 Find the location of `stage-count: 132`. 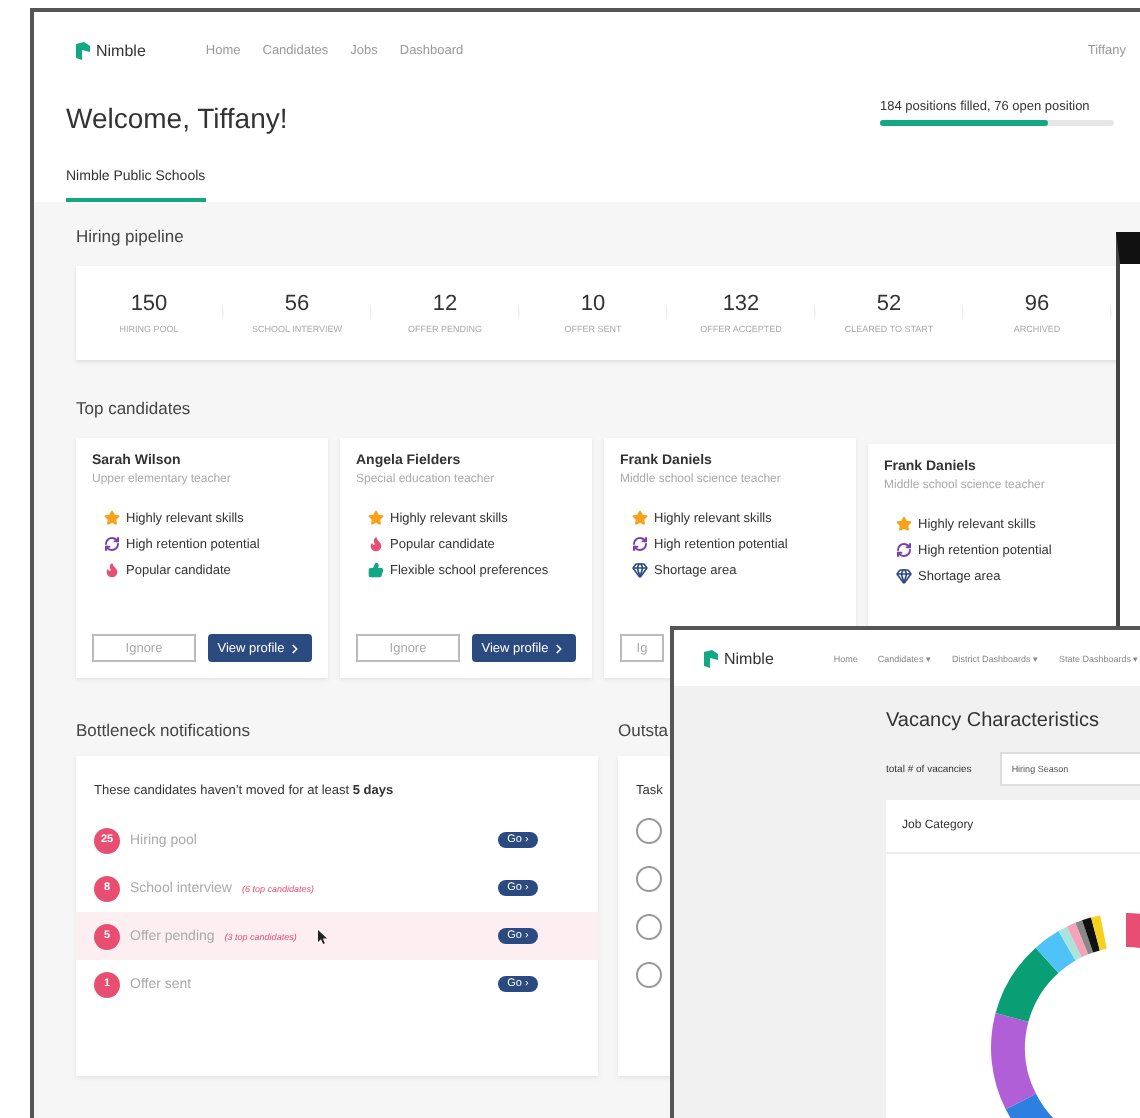

stage-count: 132 is located at coordinates (741, 304).